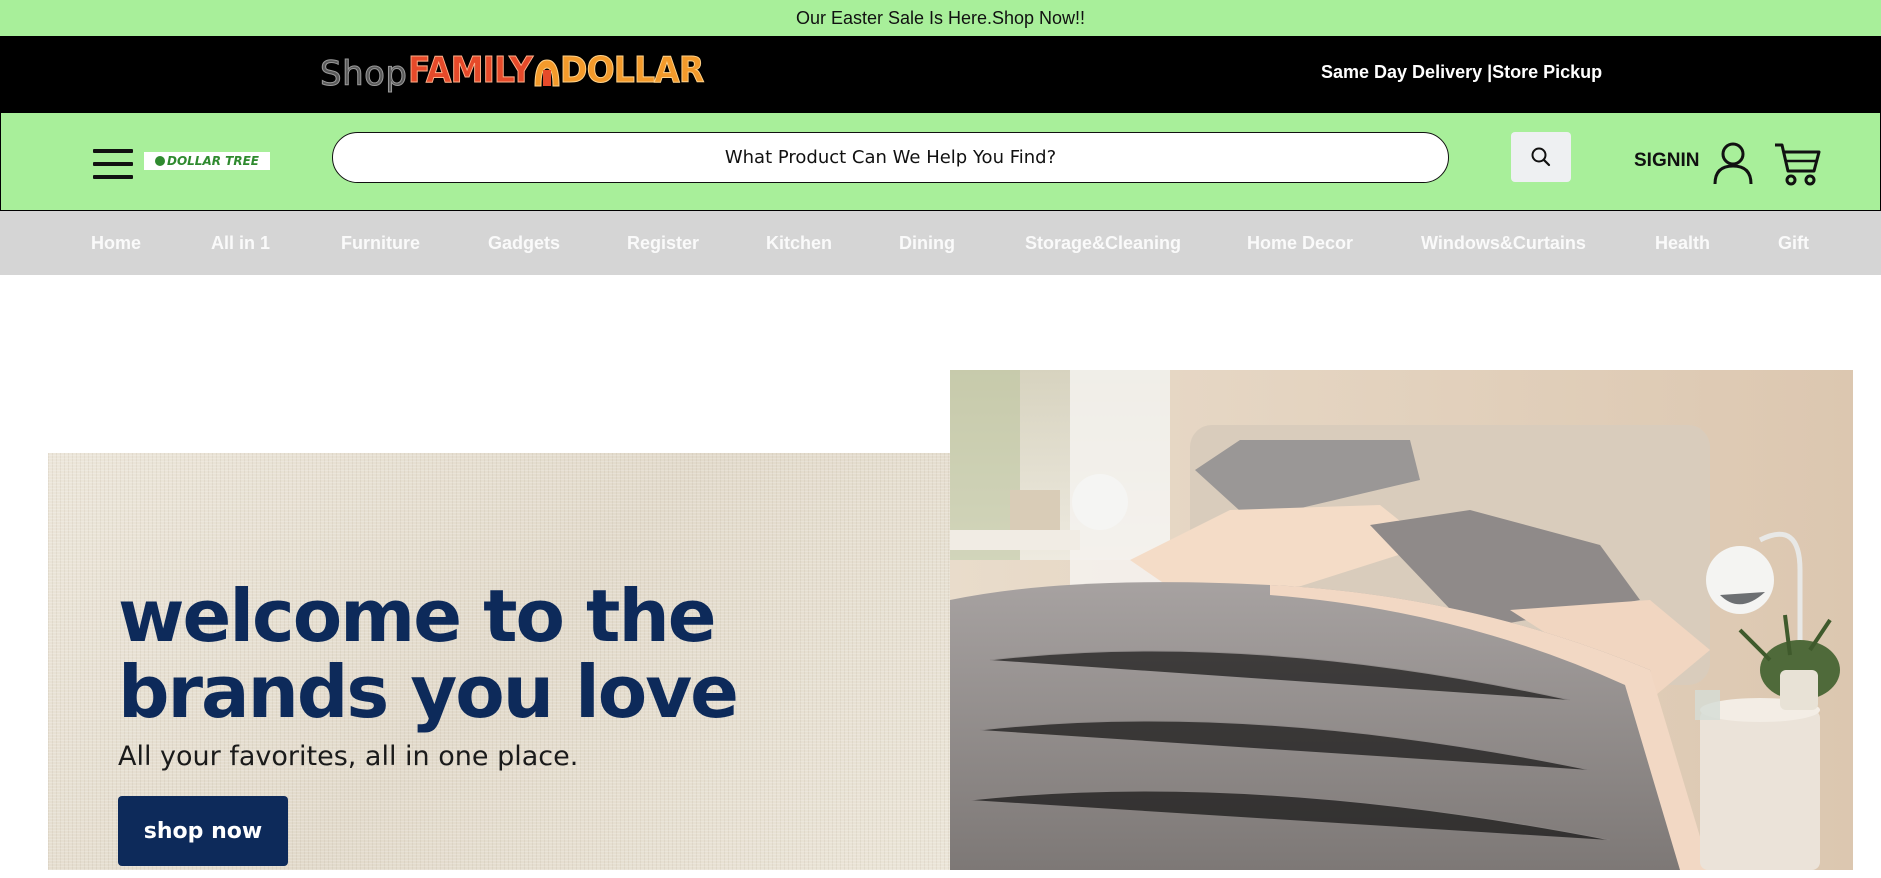 The width and height of the screenshot is (1881, 878). Describe the element at coordinates (799, 243) in the screenshot. I see `nav-item-kitchen: Kitchen` at that location.